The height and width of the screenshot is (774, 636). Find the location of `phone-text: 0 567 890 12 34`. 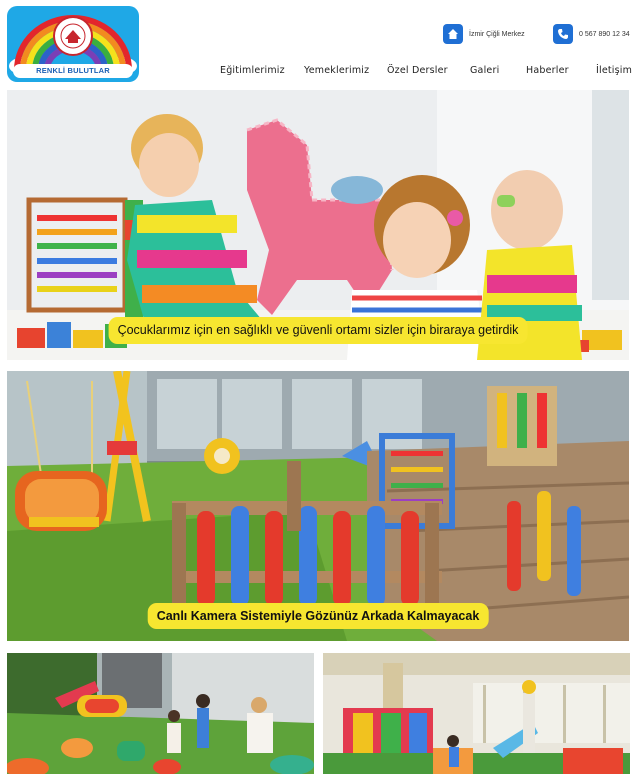

phone-text: 0 567 890 12 34 is located at coordinates (604, 34).